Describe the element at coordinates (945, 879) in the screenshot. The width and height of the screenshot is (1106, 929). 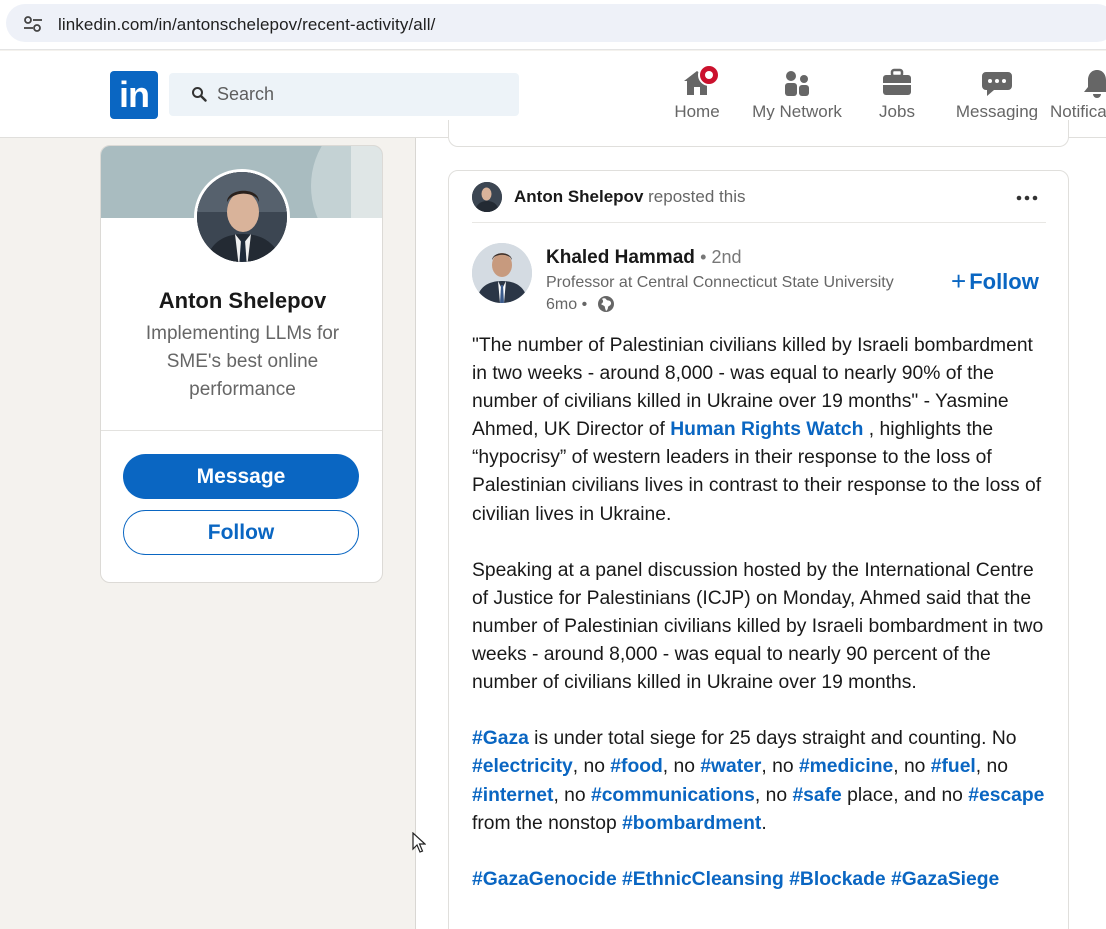
I see `hashtag-link: #GazaSiege` at that location.